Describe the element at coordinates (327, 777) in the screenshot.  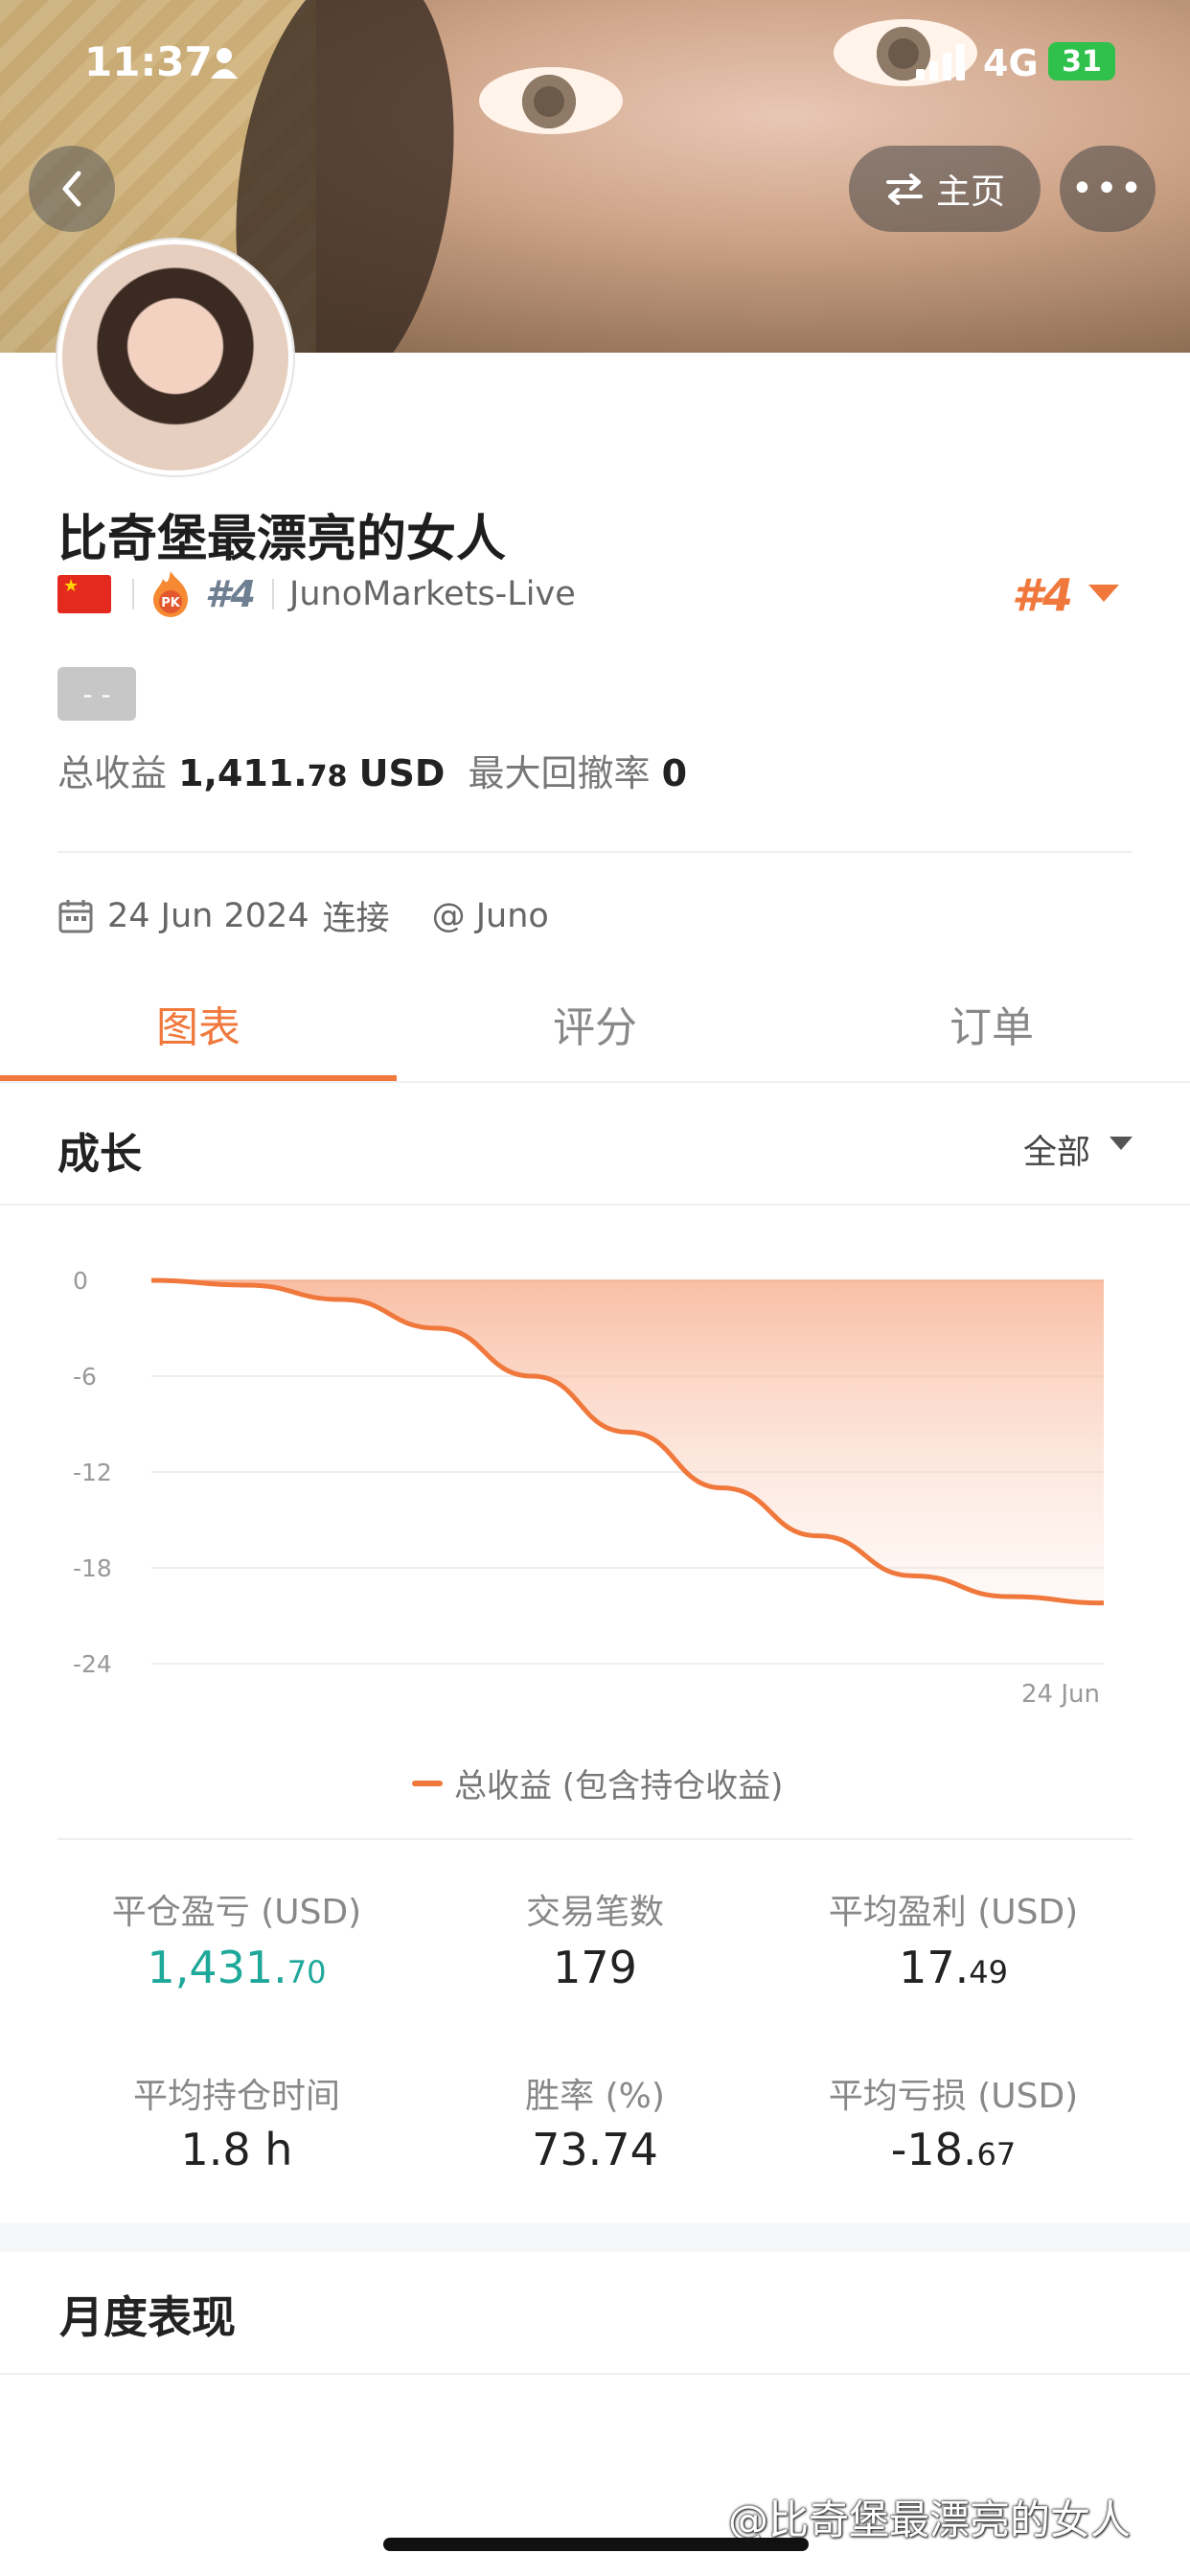
I see `total-profit-dec: 78` at that location.